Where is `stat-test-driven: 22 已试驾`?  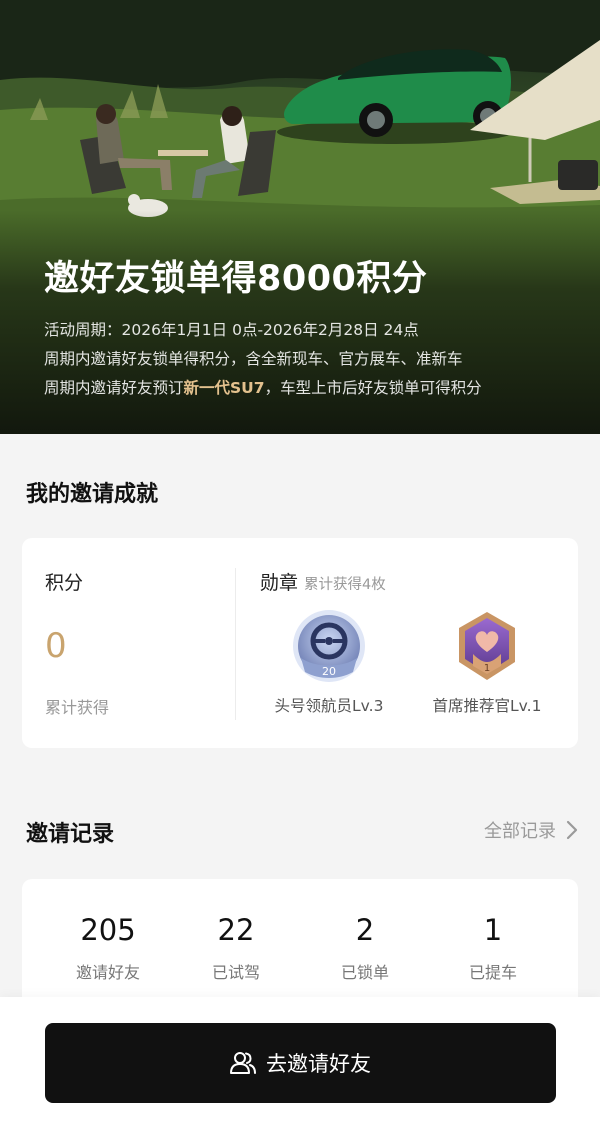 stat-test-driven: 22 已试驾 is located at coordinates (236, 948).